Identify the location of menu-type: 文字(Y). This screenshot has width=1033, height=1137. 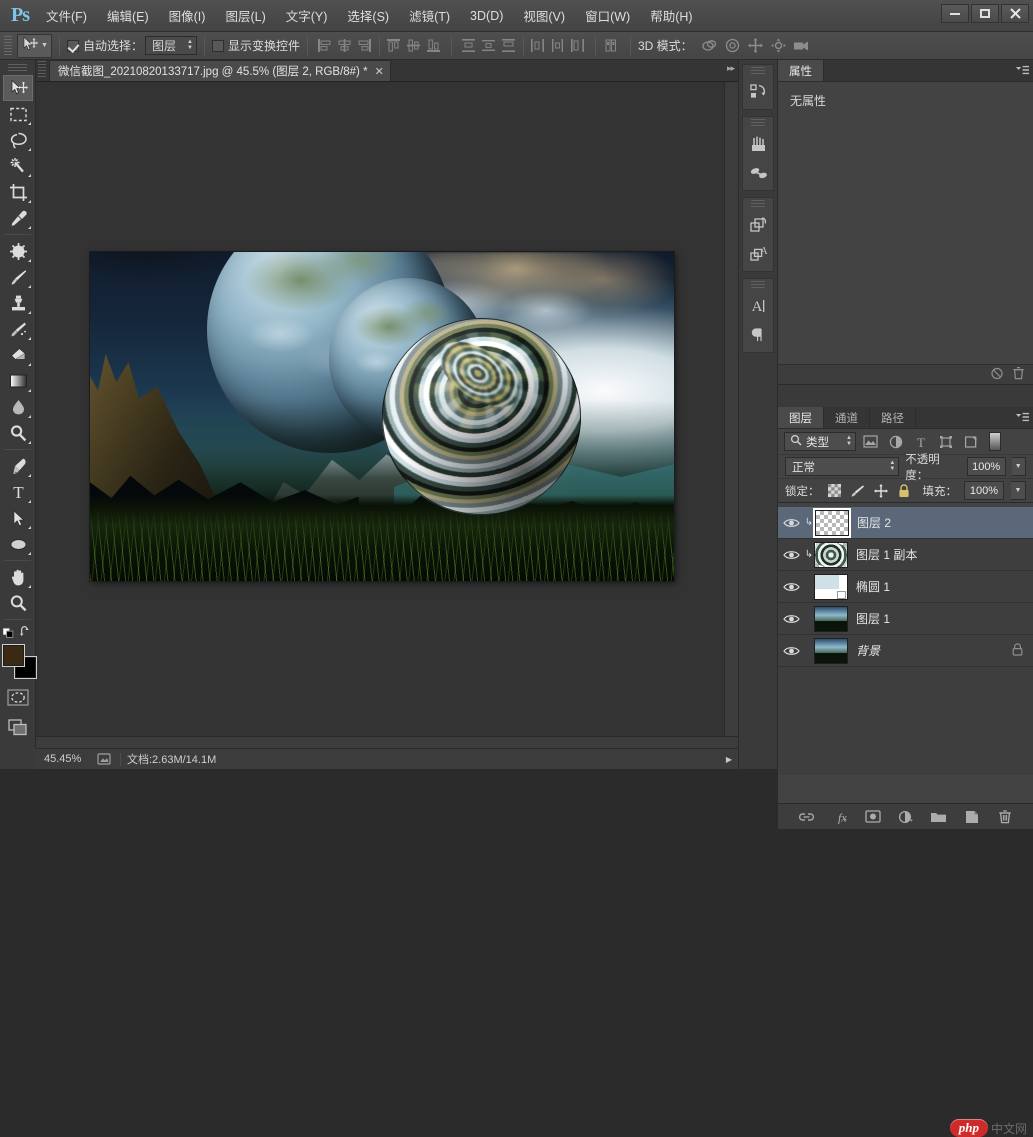
(307, 15).